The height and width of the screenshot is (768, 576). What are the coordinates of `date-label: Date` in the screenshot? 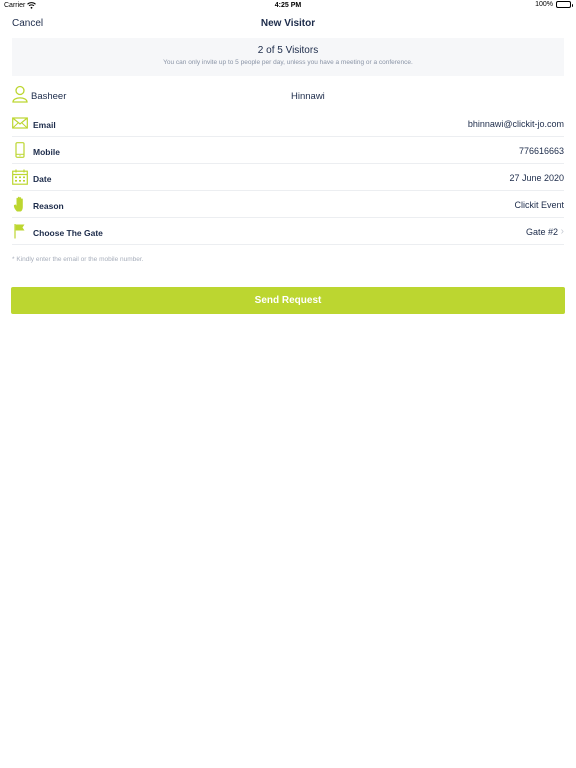 It's located at (42, 179).